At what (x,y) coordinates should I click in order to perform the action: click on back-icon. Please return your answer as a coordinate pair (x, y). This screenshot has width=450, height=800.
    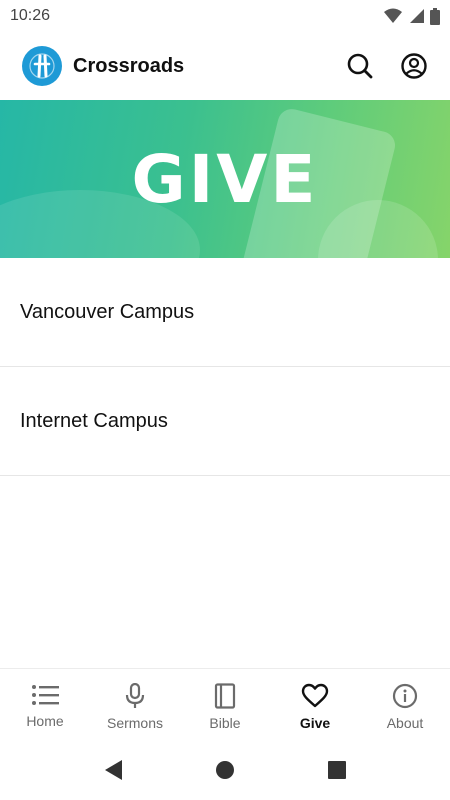
    Looking at the image, I should click on (113, 770).